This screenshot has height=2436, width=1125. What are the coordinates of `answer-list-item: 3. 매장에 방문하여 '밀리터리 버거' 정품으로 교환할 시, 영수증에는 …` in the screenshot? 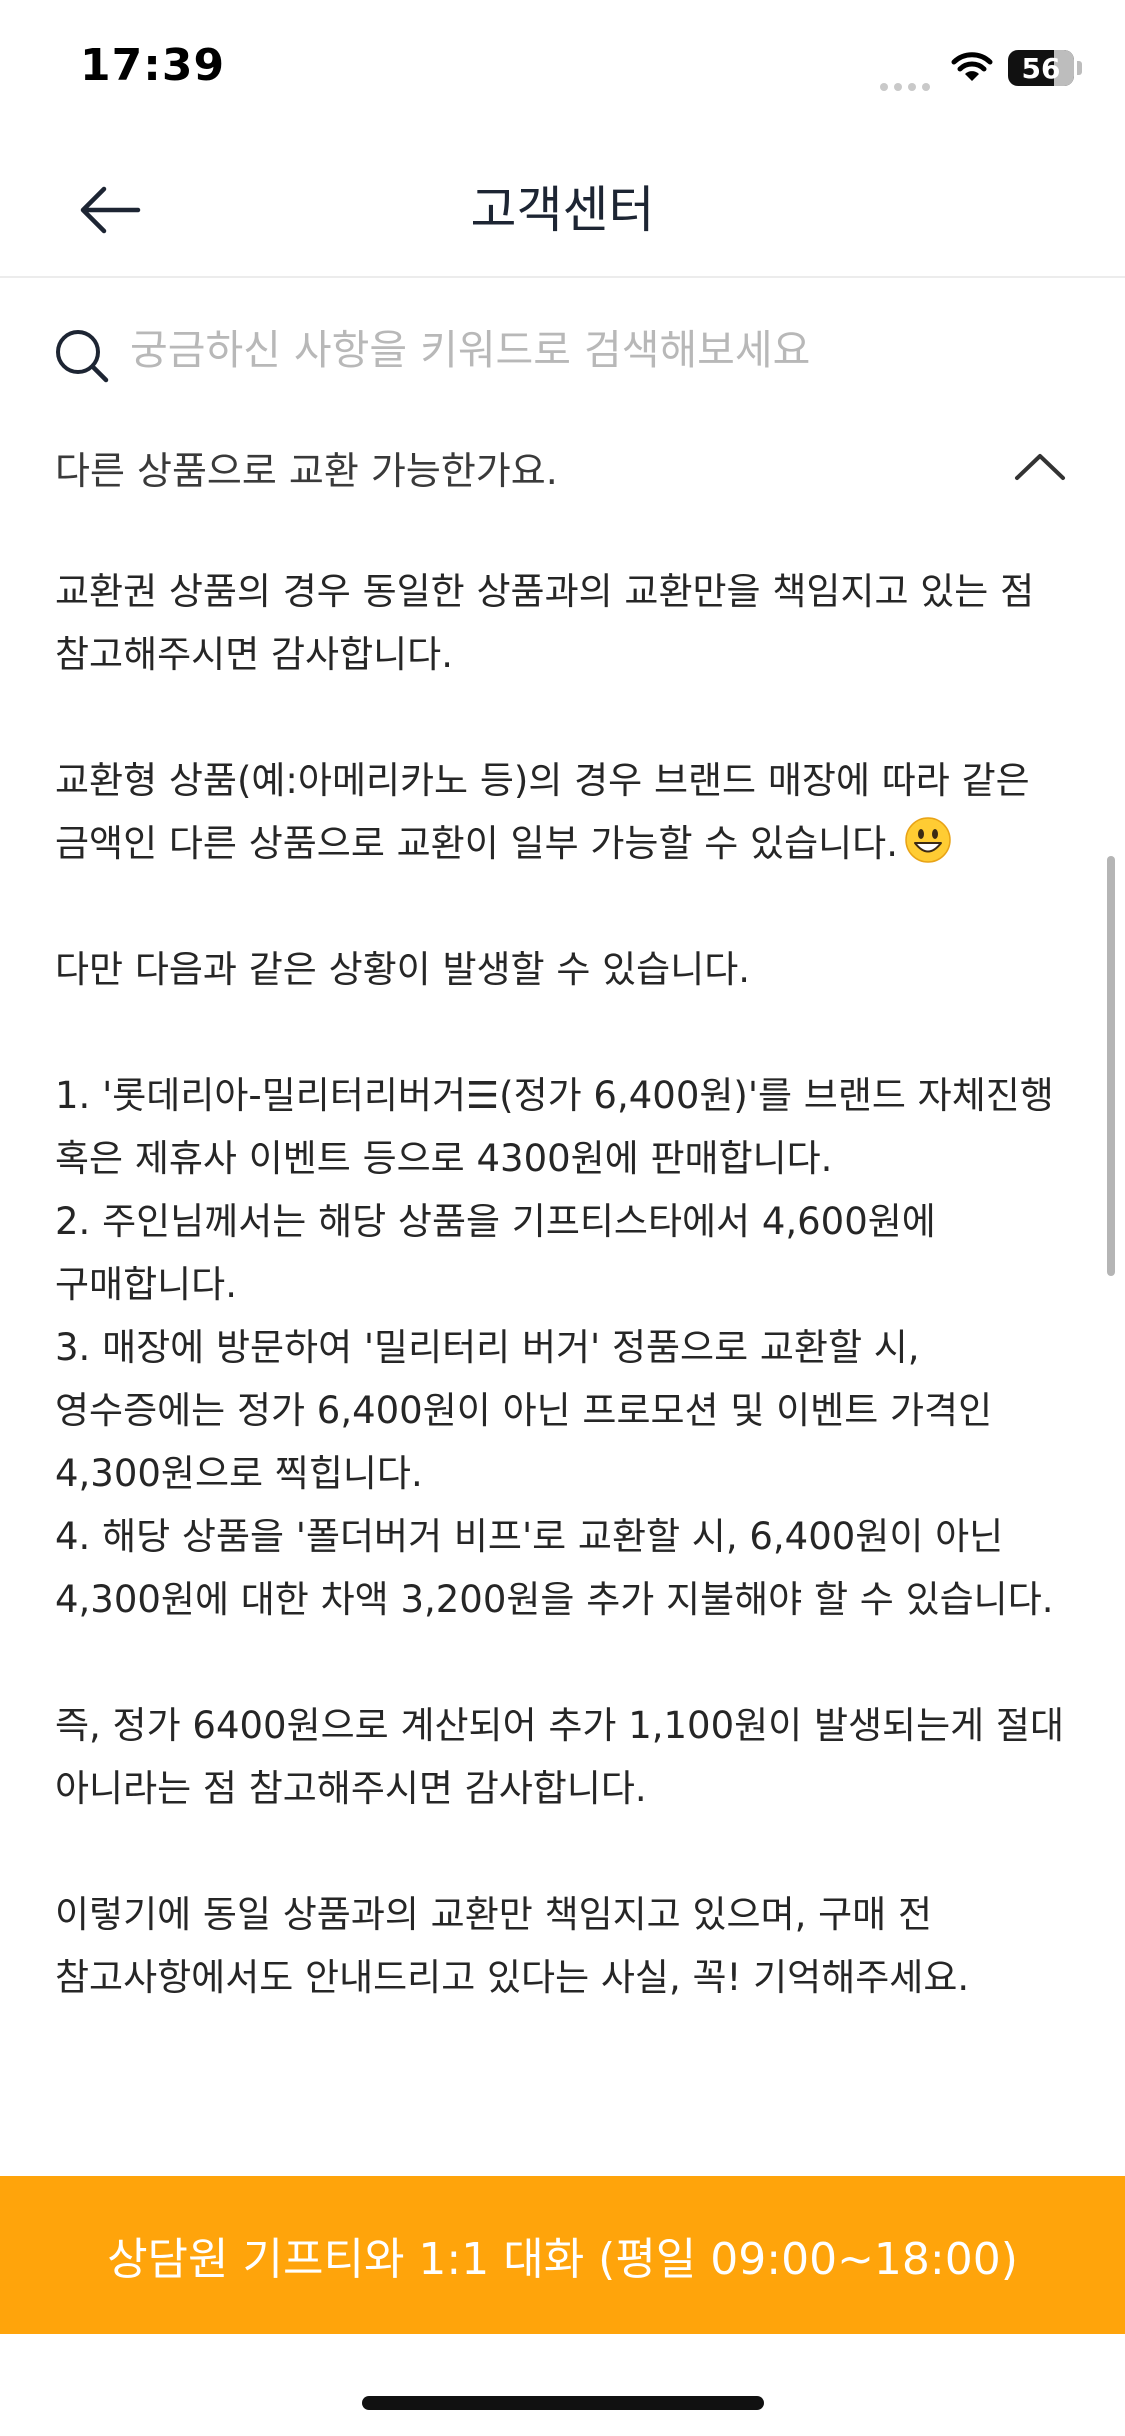 It's located at (529, 1410).